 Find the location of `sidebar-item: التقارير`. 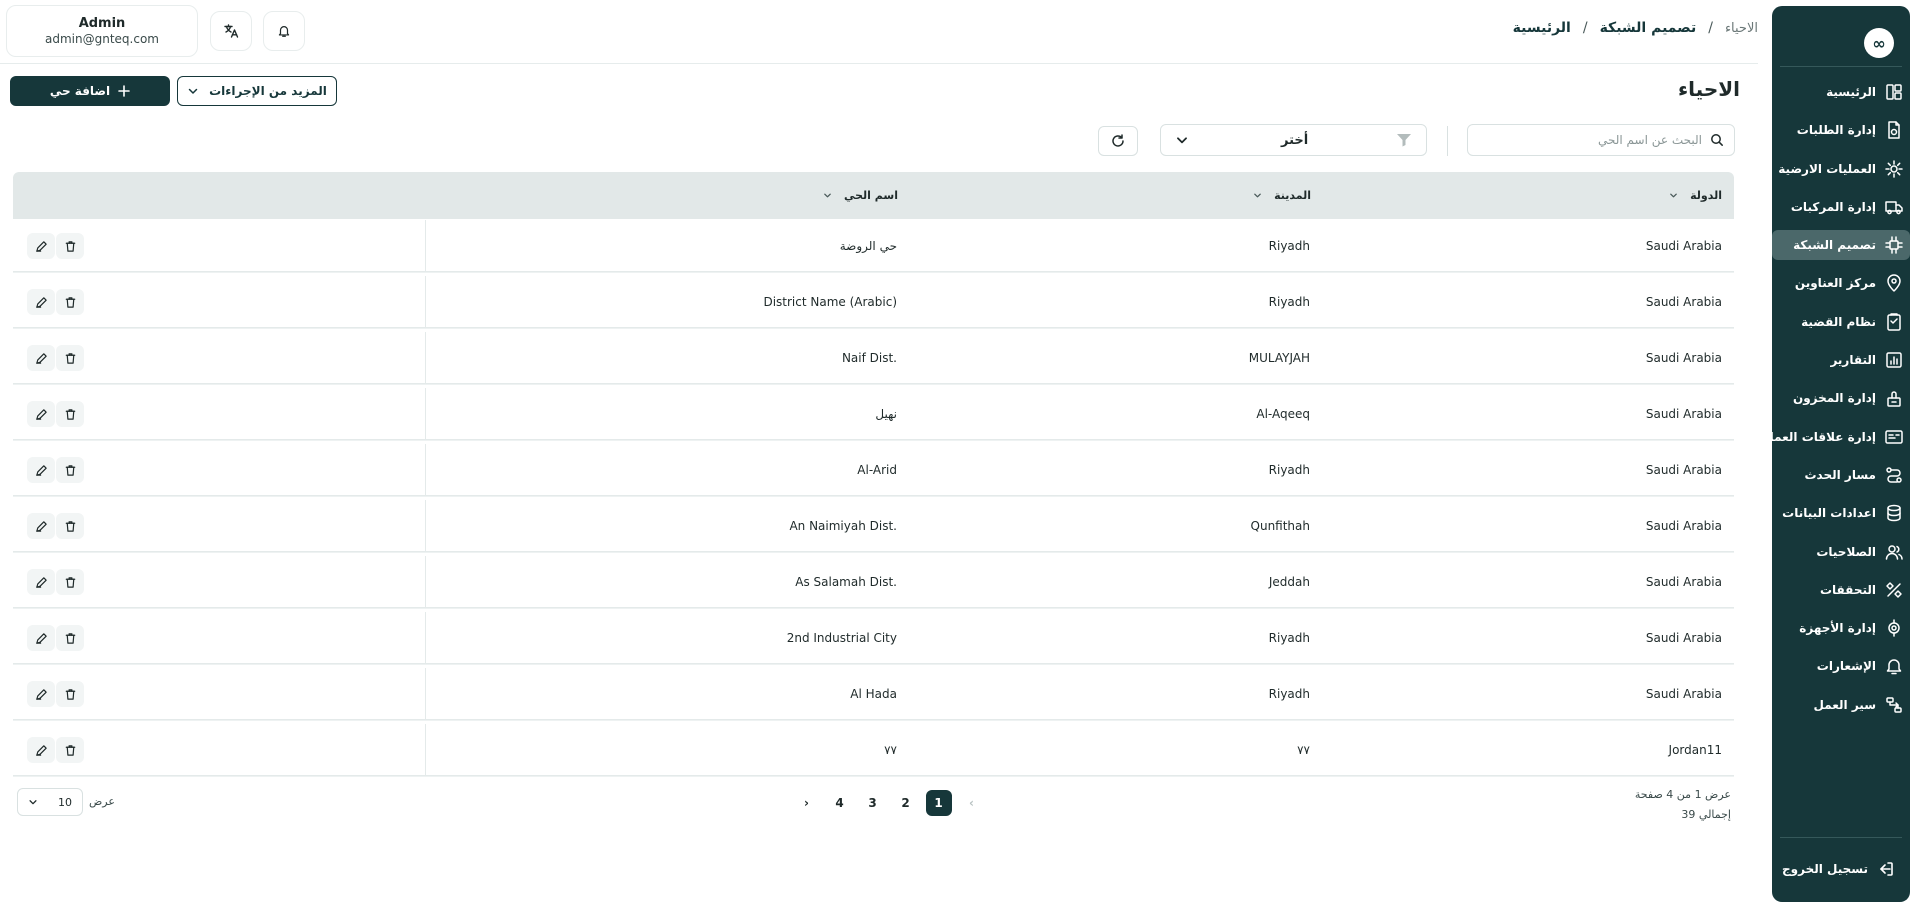

sidebar-item: التقارير is located at coordinates (1841, 360).